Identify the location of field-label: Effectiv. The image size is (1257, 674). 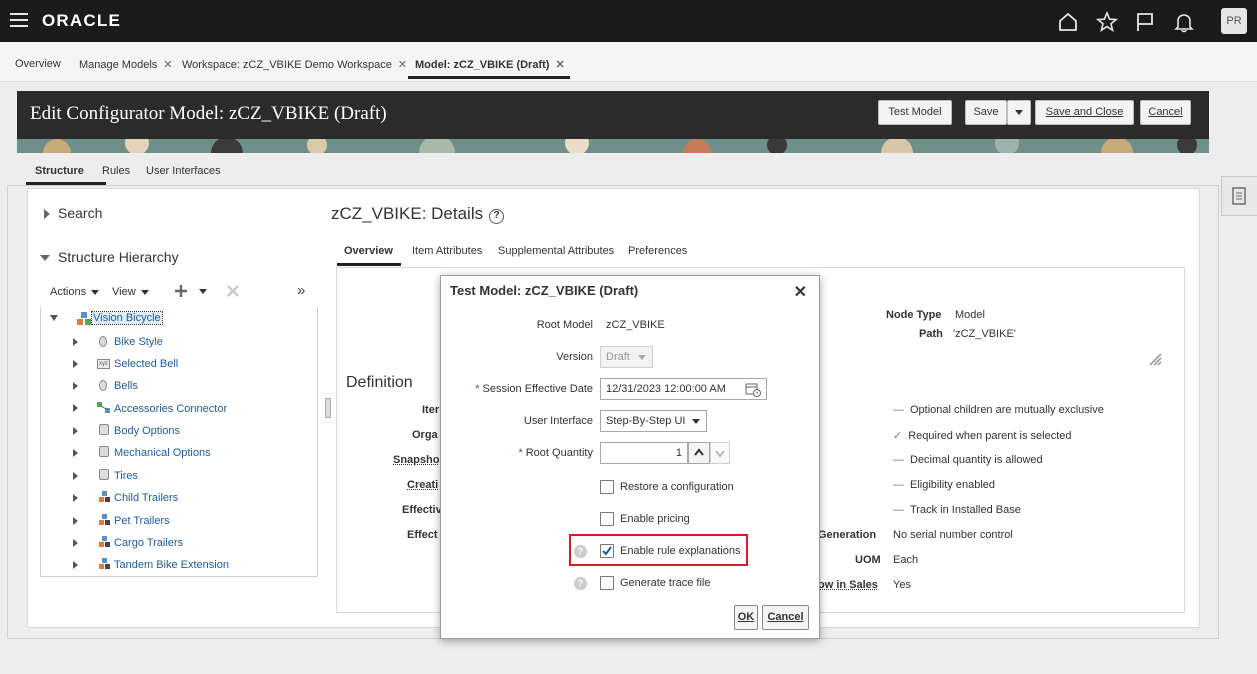
(422, 510).